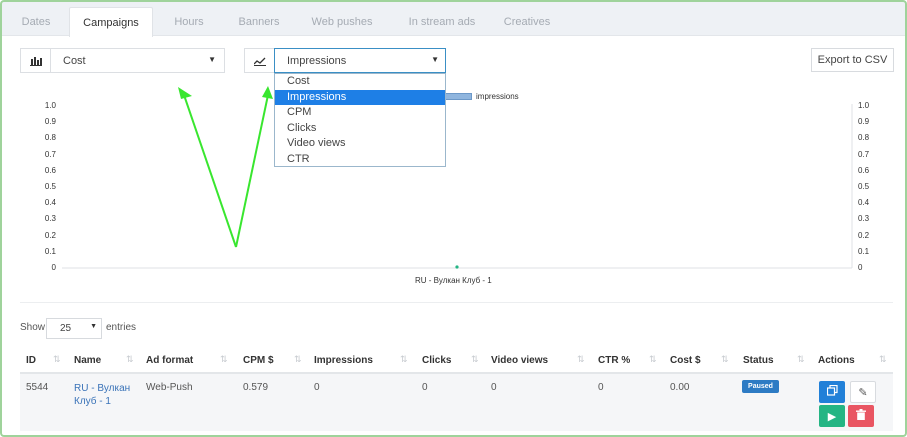 This screenshot has width=907, height=437. I want to click on annotation-arrows, so click(225, 167).